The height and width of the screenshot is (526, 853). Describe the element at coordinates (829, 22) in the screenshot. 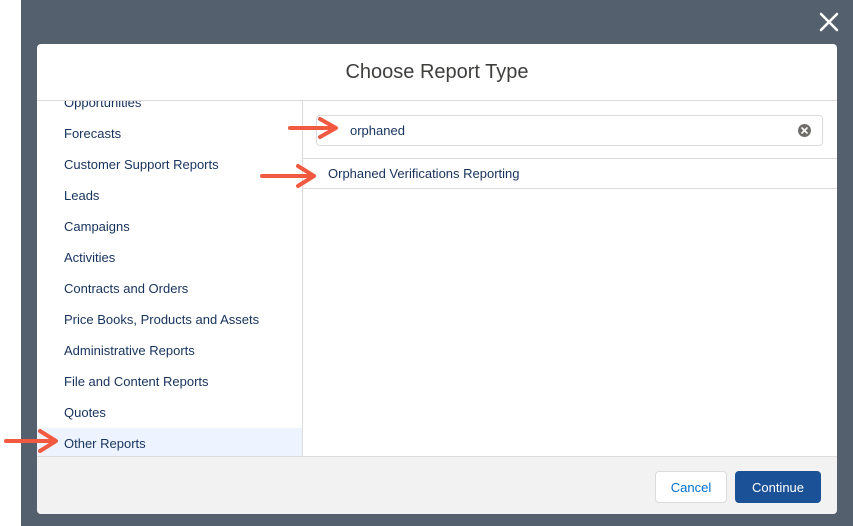

I see `close-icon` at that location.